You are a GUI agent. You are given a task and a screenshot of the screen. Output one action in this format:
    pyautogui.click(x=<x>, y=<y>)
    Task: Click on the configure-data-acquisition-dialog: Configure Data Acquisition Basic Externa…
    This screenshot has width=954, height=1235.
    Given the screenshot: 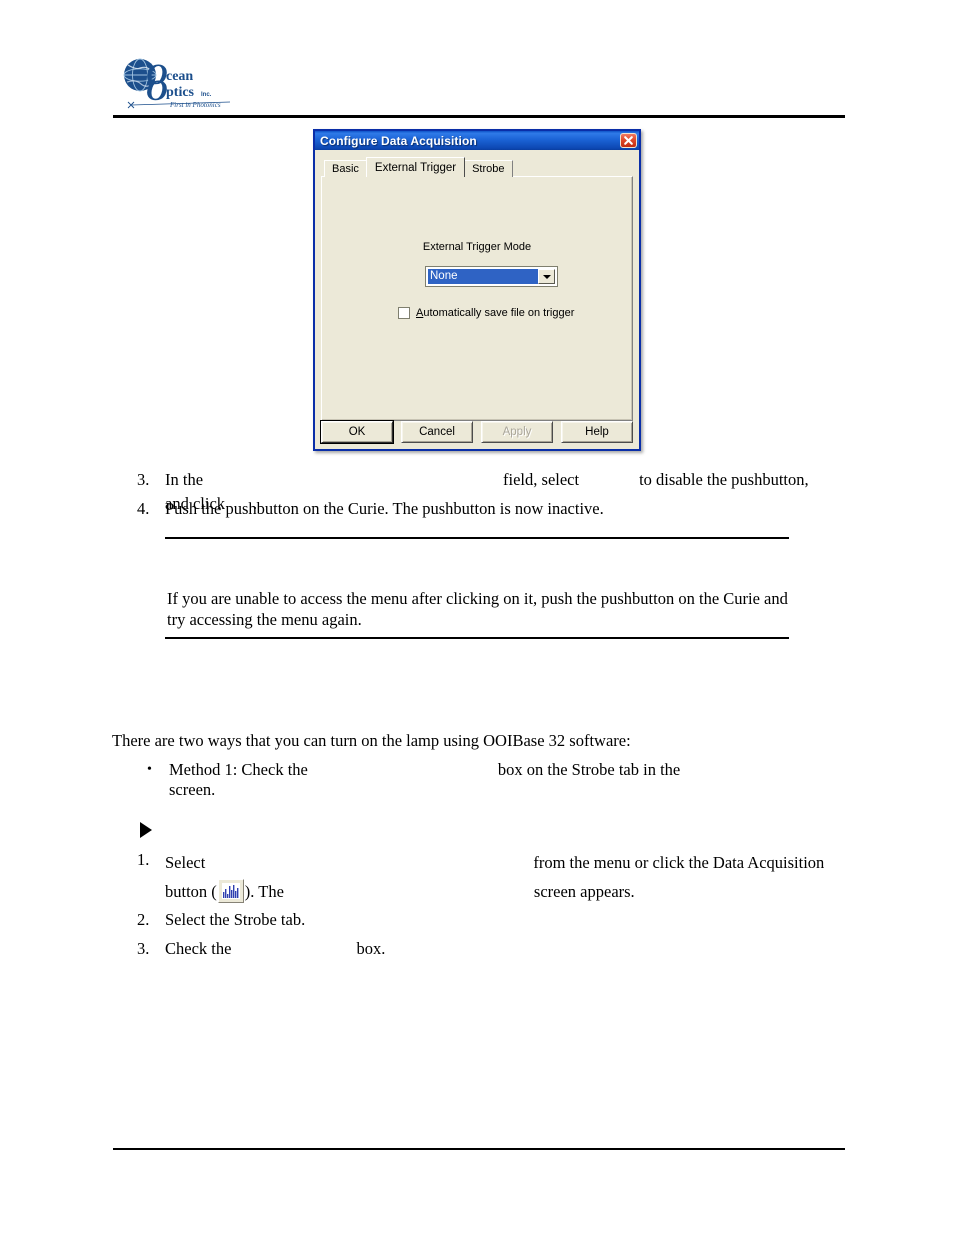 What is the action you would take?
    pyautogui.click(x=477, y=290)
    